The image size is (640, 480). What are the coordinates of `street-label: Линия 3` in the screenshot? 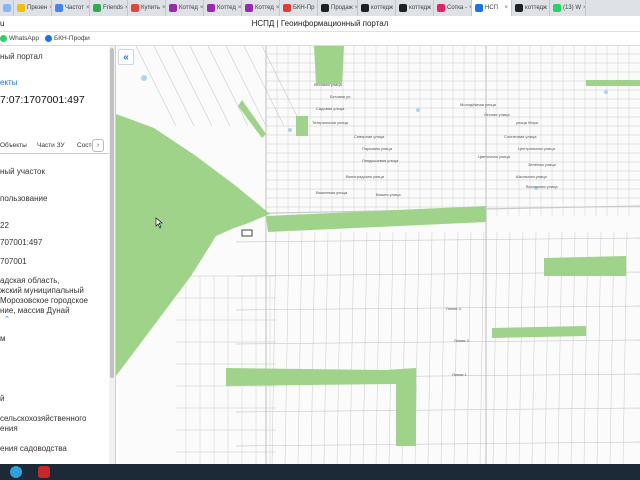 It's located at (454, 308).